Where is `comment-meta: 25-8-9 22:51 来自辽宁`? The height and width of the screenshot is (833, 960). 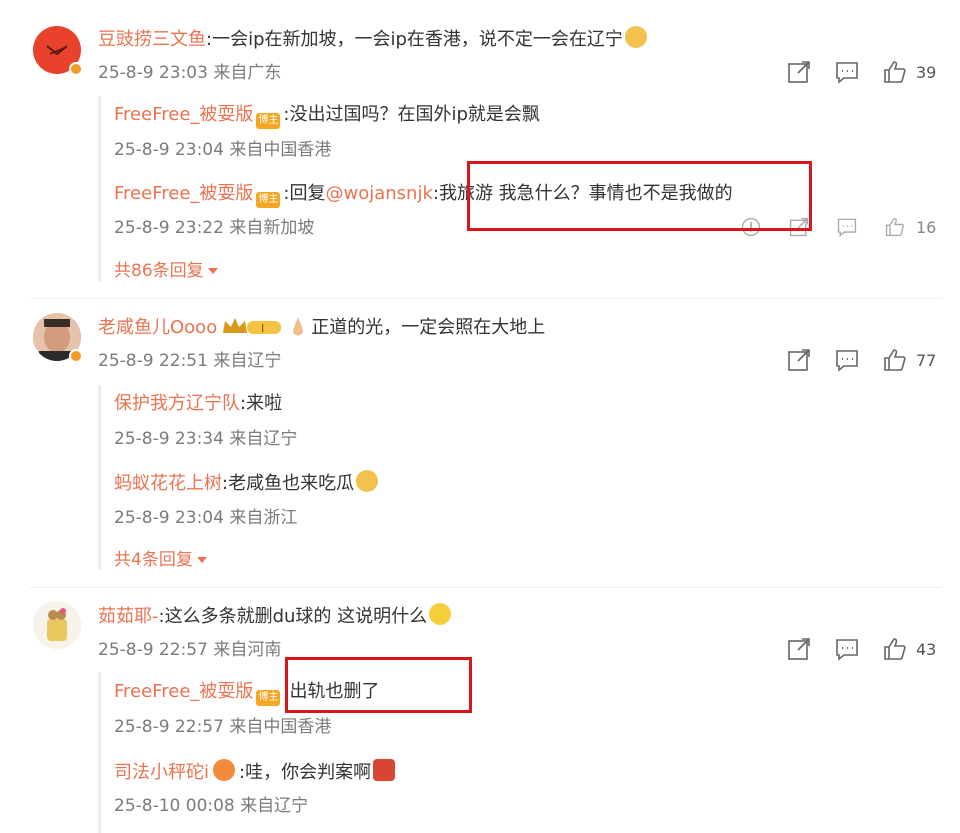 comment-meta: 25-8-9 22:51 来自辽宁 is located at coordinates (189, 361).